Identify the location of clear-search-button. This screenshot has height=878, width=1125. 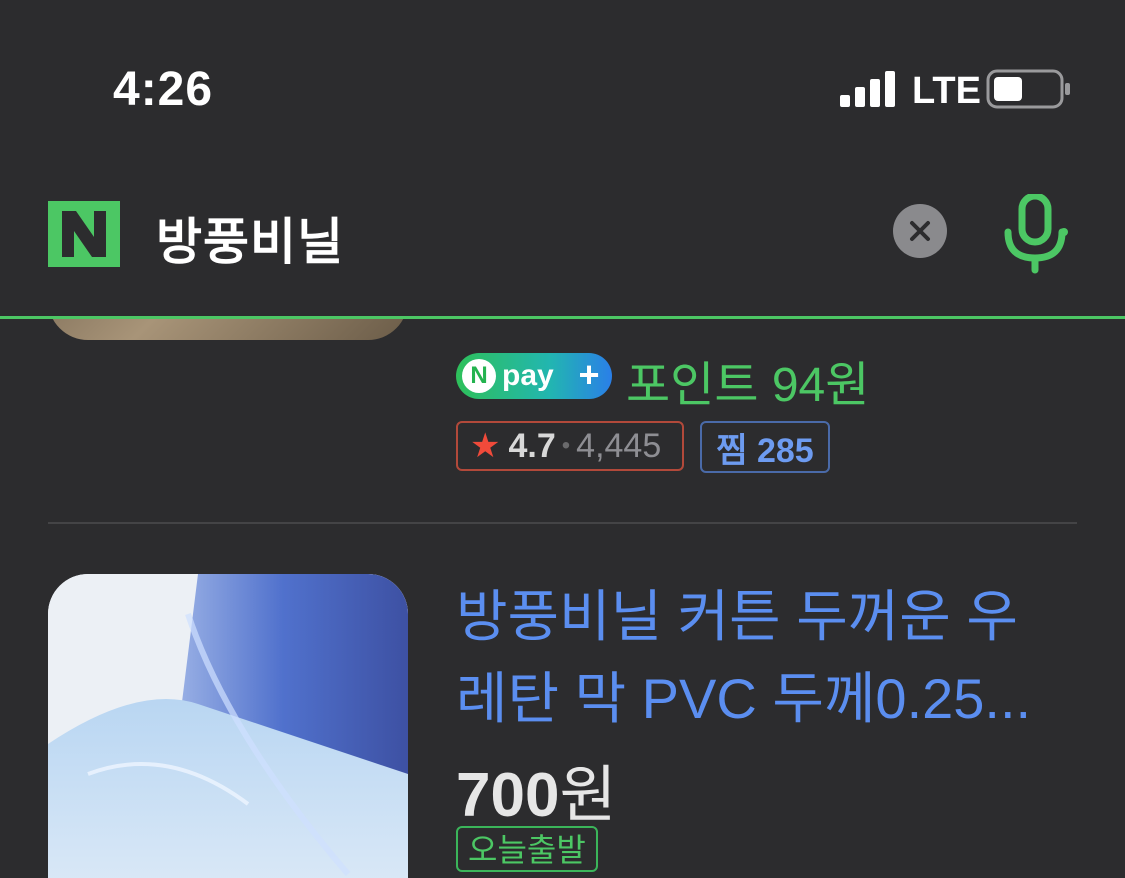
(920, 231).